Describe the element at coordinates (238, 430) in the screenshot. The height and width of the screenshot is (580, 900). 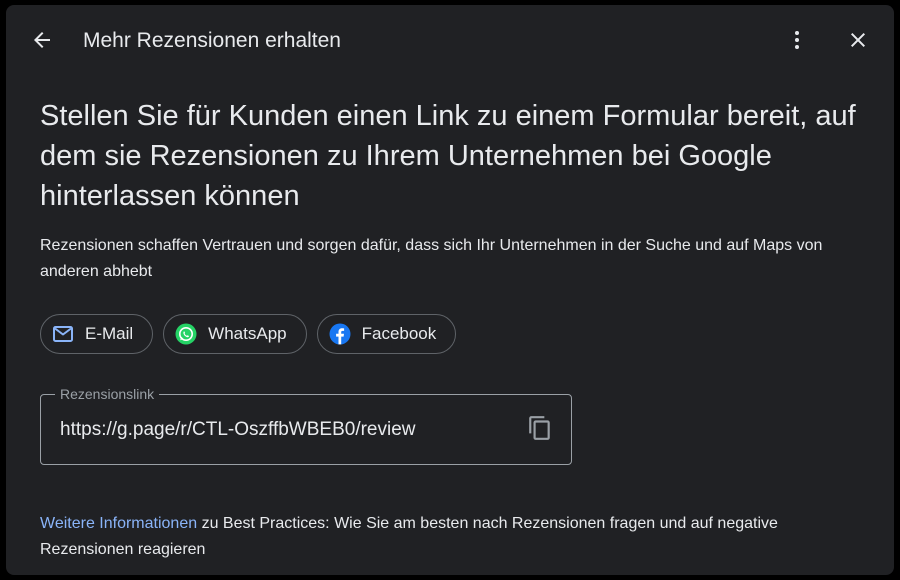
I see `review-link-value: https://g.page/r/CTL-OszffbWBEB0/review` at that location.